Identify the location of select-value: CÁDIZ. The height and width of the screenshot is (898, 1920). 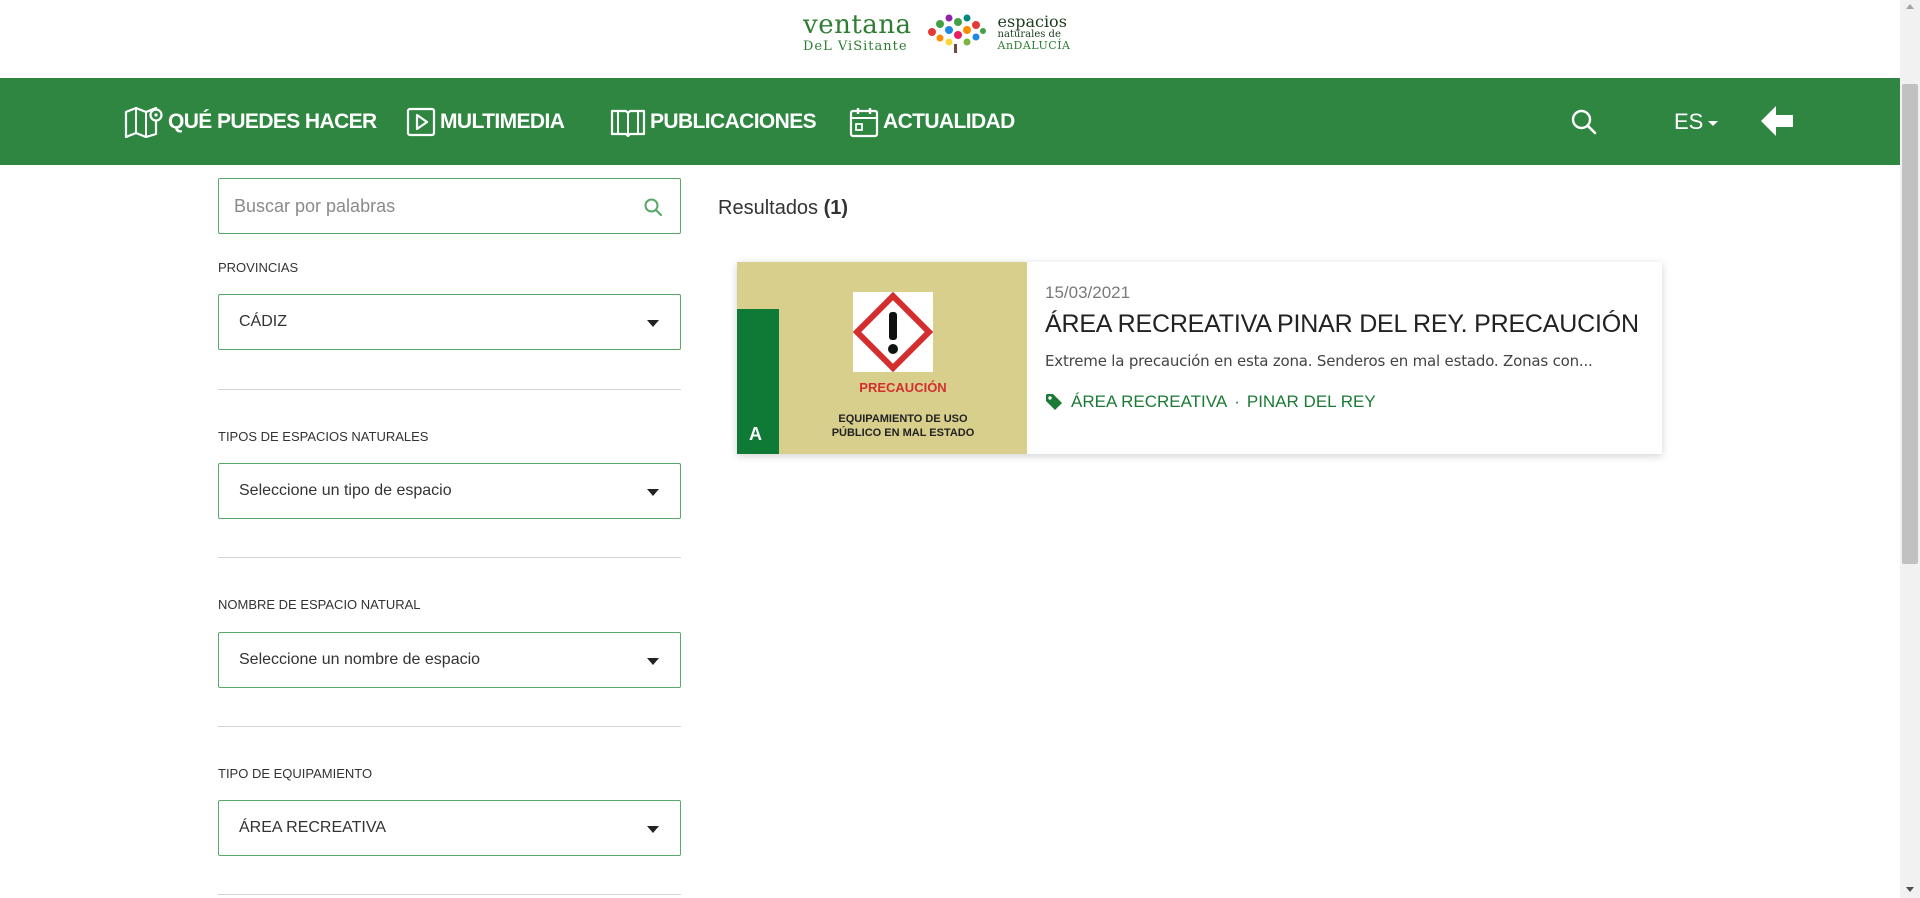
(263, 321).